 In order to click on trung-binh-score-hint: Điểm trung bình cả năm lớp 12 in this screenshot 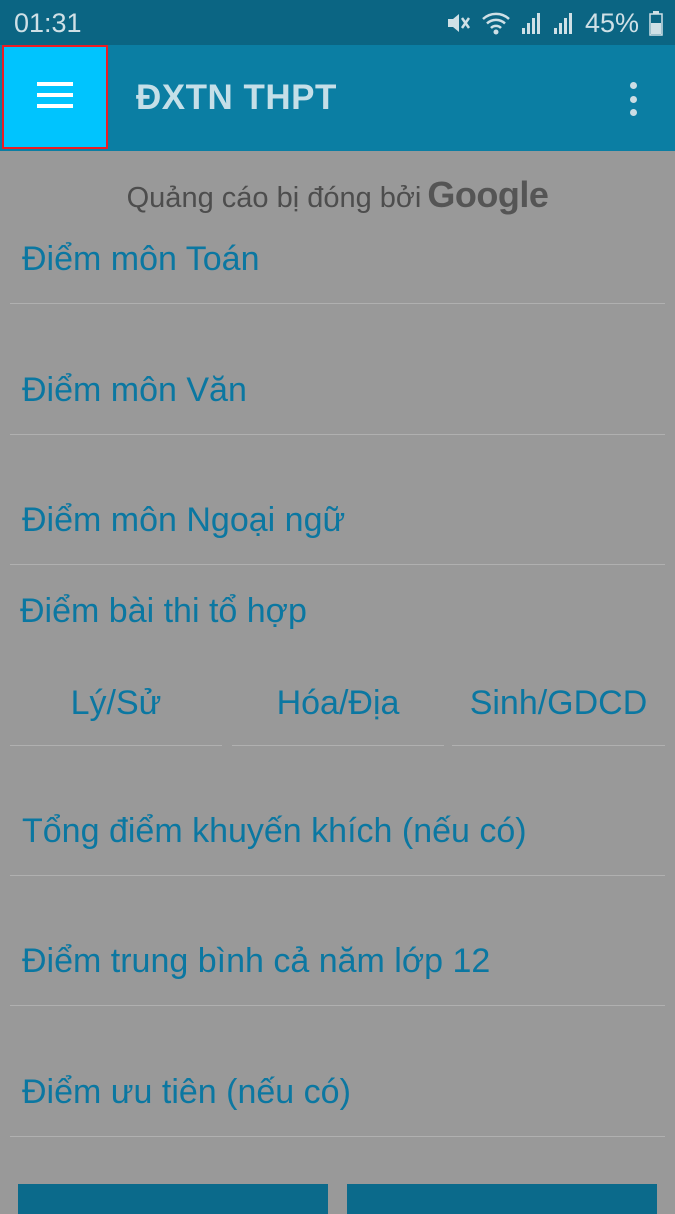, I will do `click(256, 961)`.